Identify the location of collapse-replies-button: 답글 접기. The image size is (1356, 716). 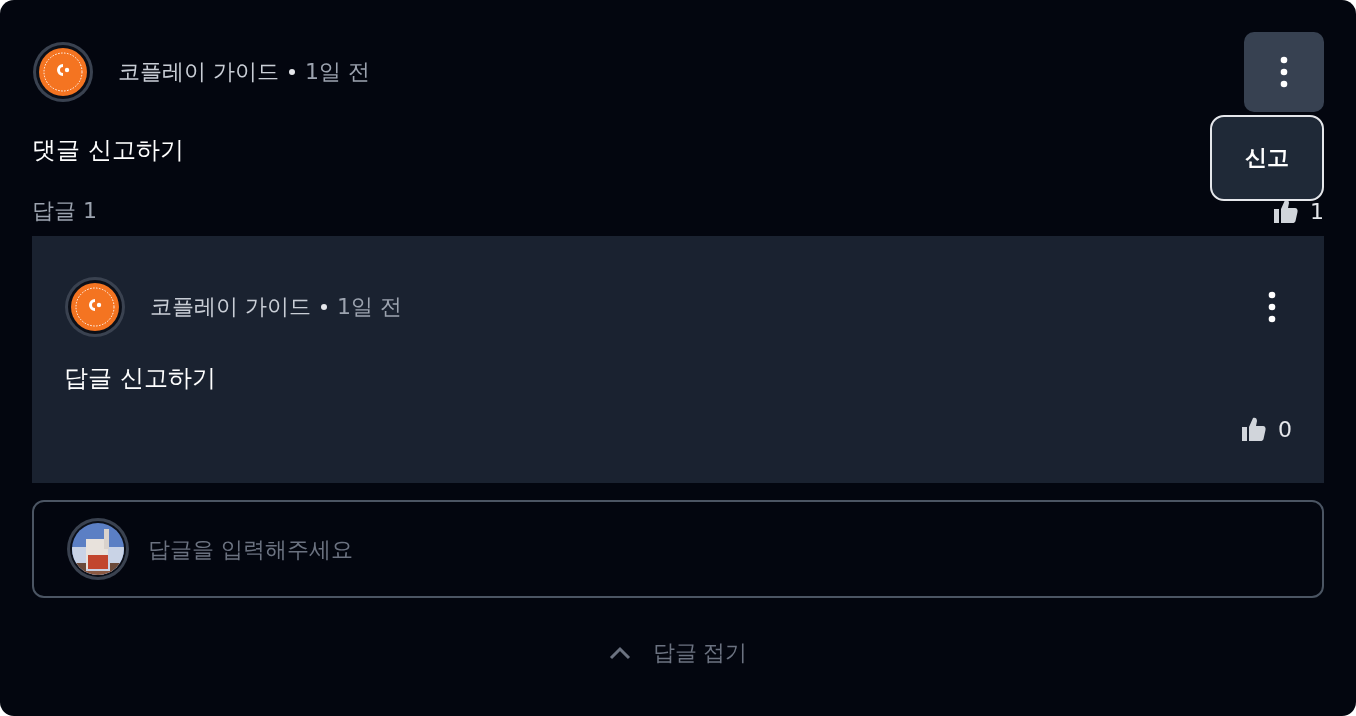
(678, 653).